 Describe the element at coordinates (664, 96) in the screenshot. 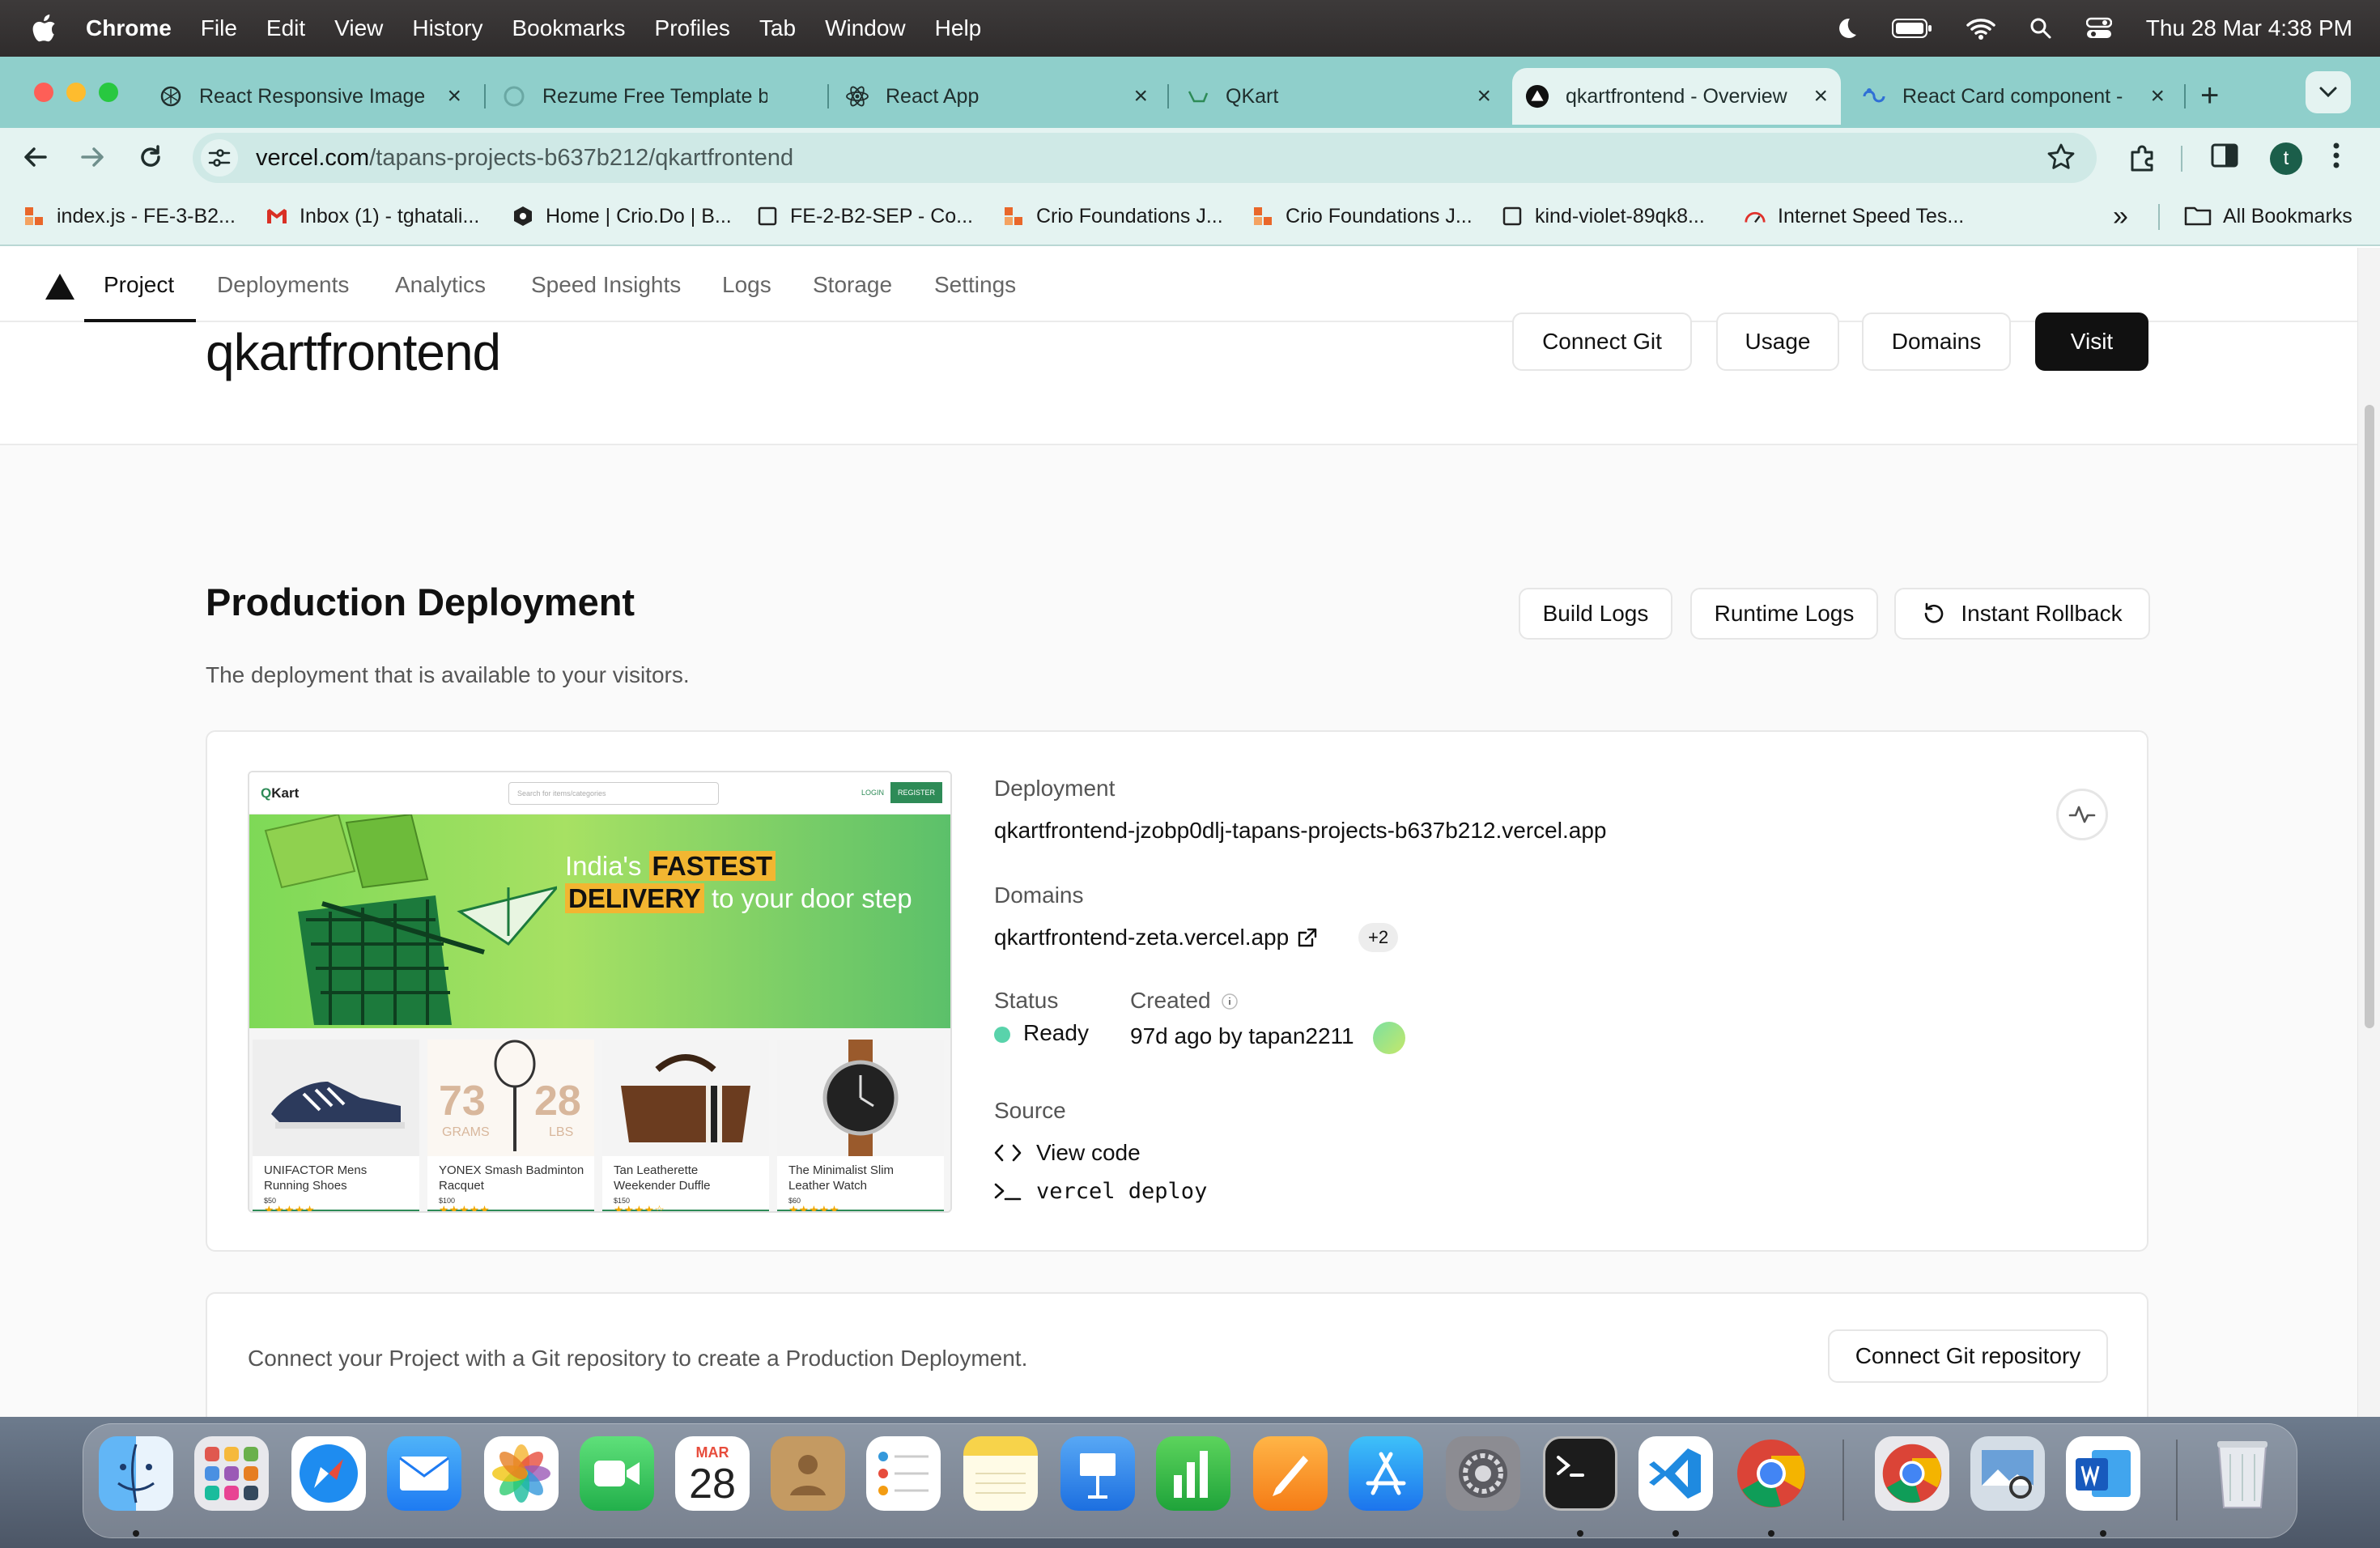

I see `tab-rezume-template: Rezume Free Template b` at that location.